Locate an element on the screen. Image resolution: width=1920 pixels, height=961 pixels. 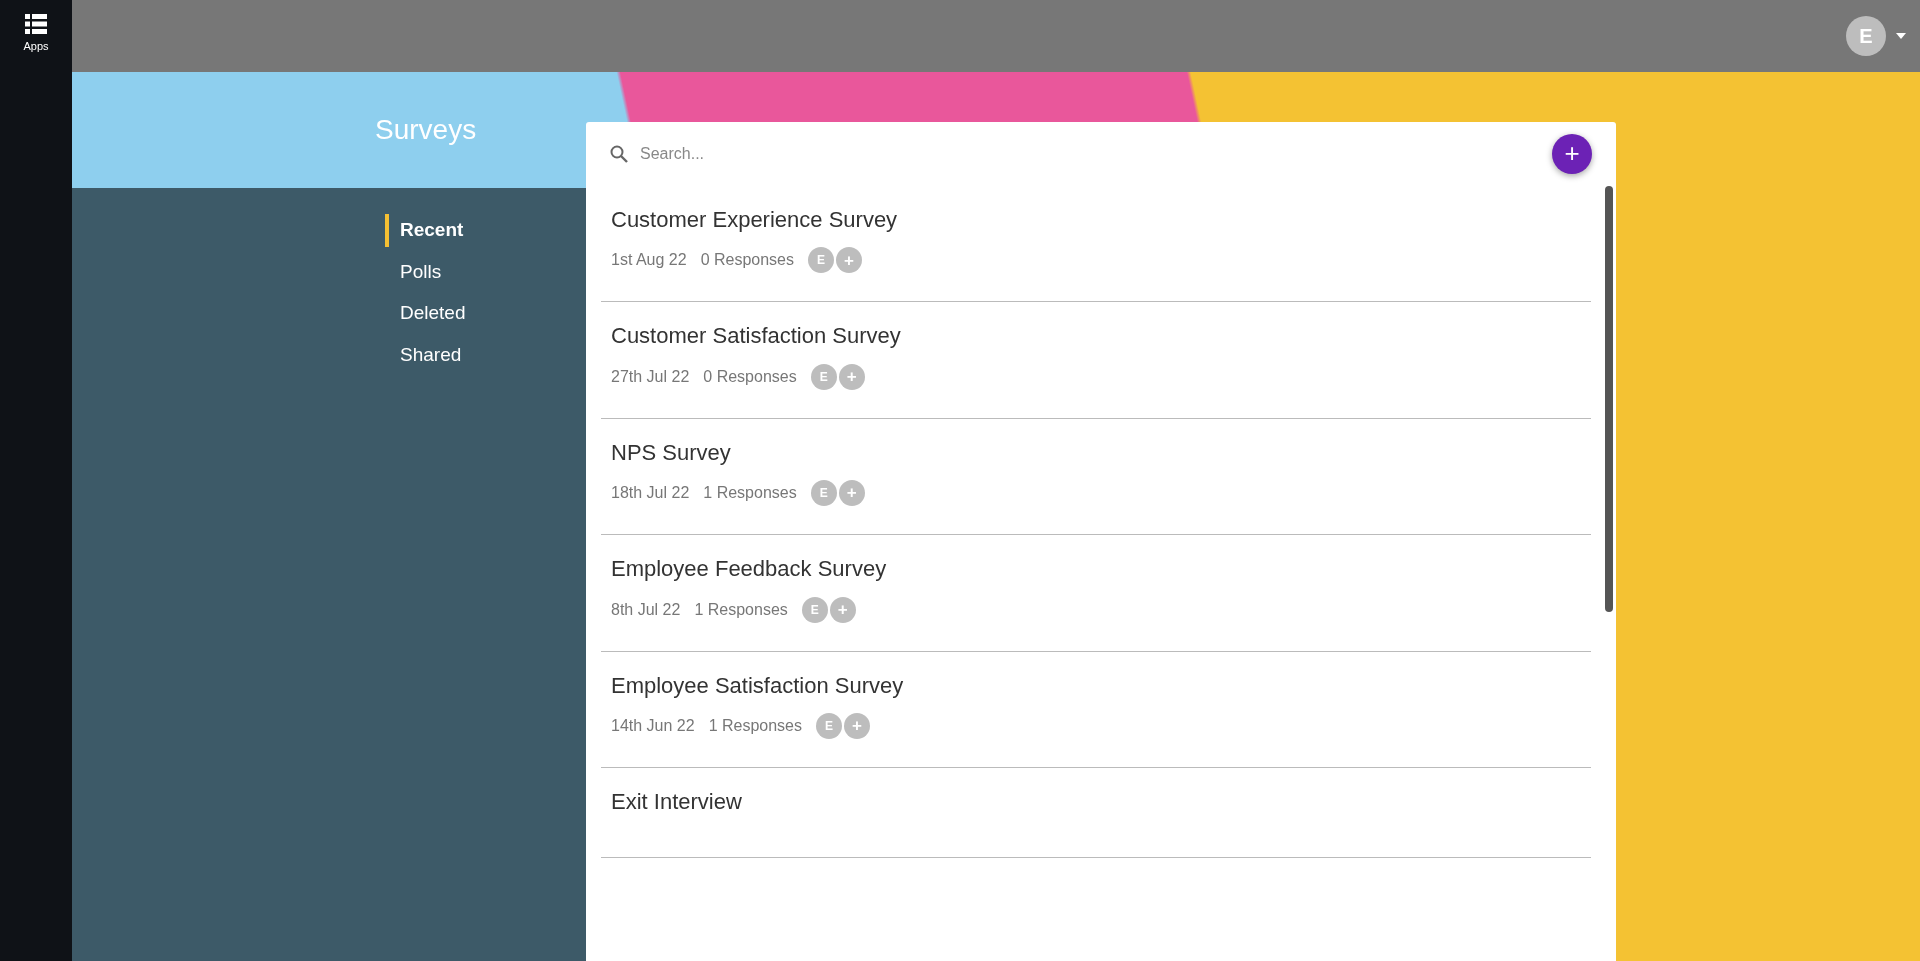
list-icon is located at coordinates (36, 24).